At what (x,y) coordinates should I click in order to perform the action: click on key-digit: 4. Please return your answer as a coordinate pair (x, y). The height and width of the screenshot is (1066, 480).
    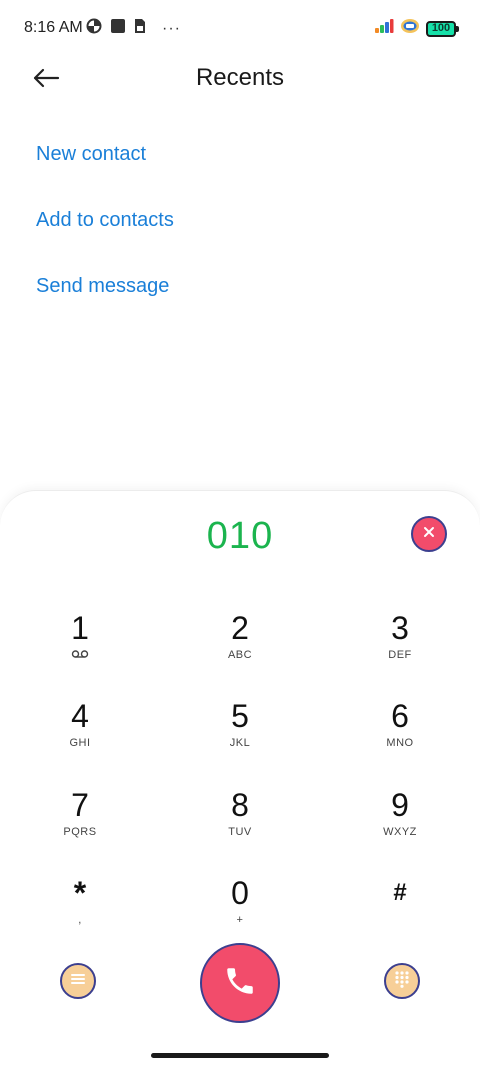
    Looking at the image, I should click on (80, 716).